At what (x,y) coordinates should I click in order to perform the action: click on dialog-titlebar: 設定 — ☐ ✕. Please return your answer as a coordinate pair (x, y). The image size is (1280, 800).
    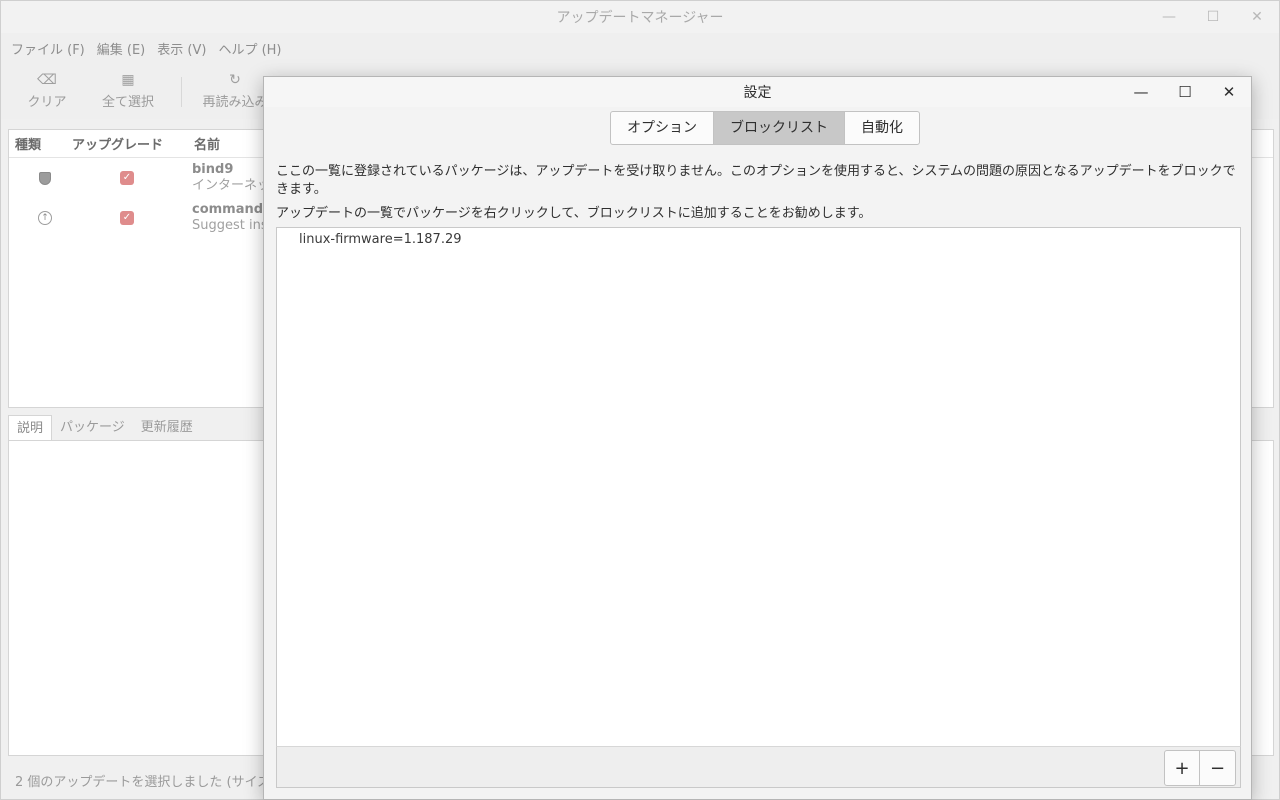
    Looking at the image, I should click on (757, 92).